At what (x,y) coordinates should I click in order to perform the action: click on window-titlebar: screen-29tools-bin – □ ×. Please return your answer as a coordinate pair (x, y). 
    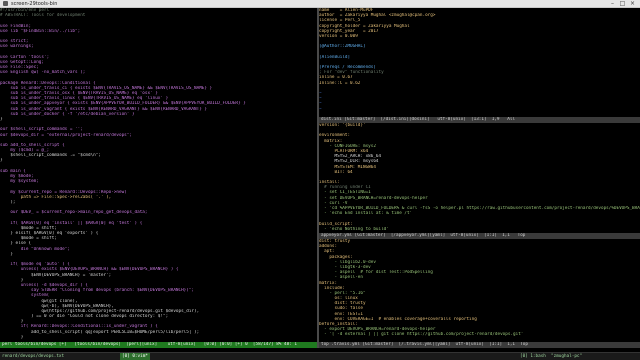
    Looking at the image, I should click on (320, 4).